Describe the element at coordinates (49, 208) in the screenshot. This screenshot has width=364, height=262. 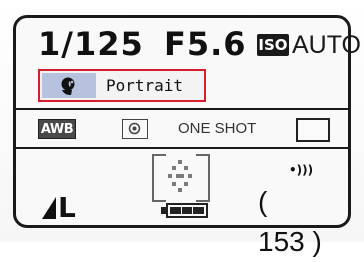
I see `large-fine-quality-icon` at that location.